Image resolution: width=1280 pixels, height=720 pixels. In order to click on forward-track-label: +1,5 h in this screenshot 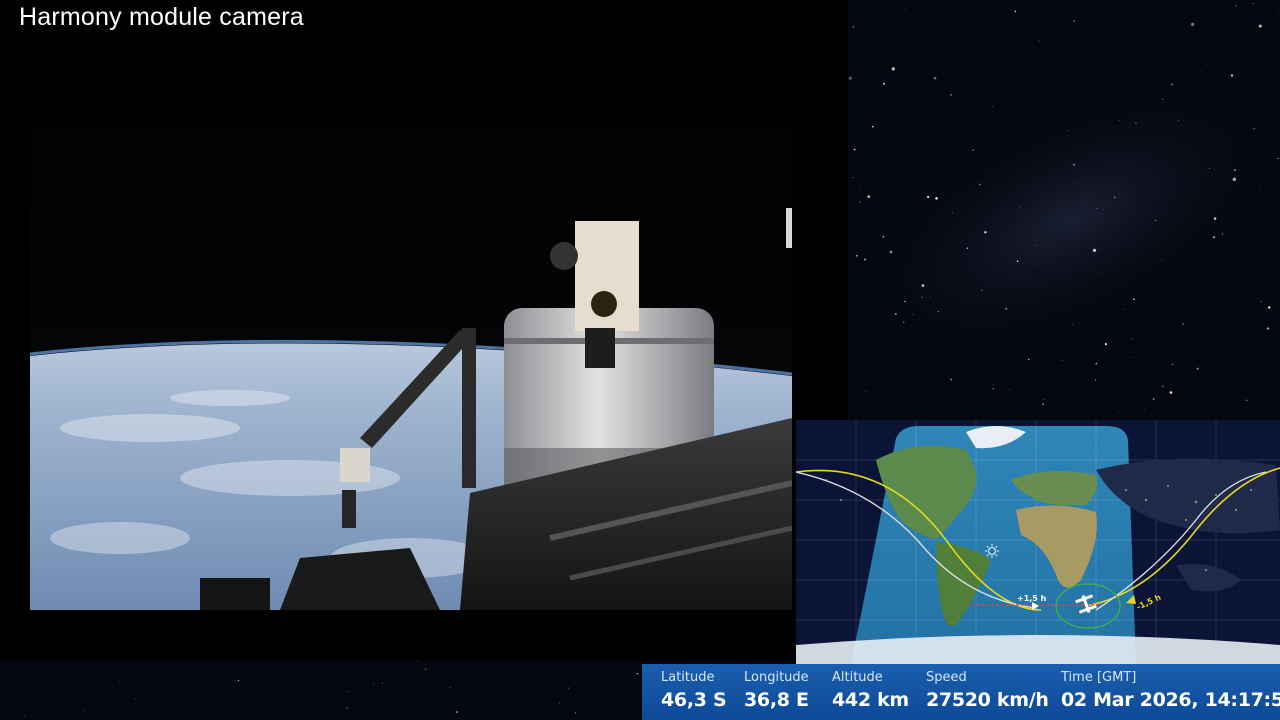, I will do `click(1032, 598)`.